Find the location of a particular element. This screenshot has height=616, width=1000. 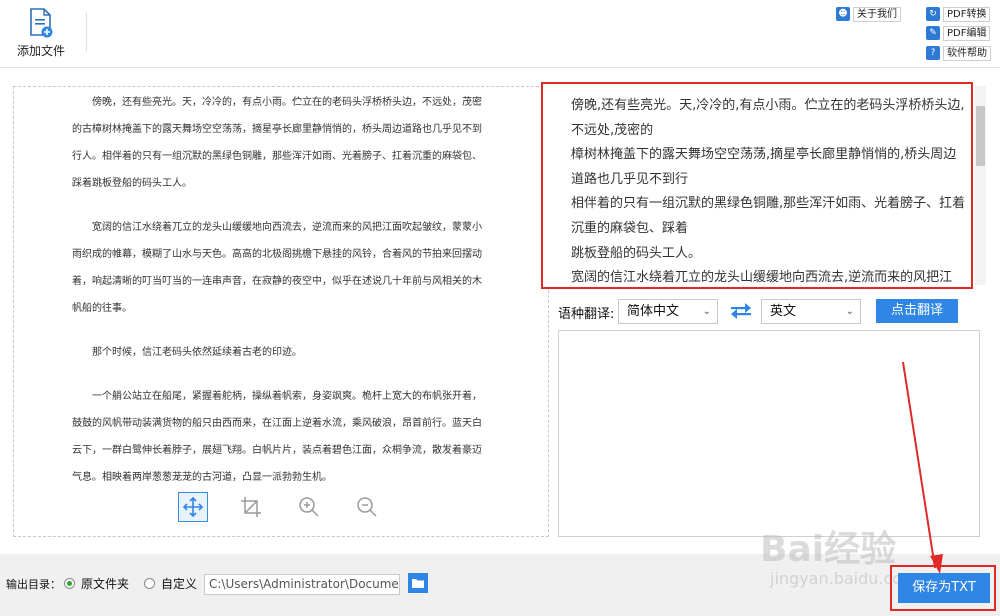

about-us-label: 关于我们 is located at coordinates (877, 14).